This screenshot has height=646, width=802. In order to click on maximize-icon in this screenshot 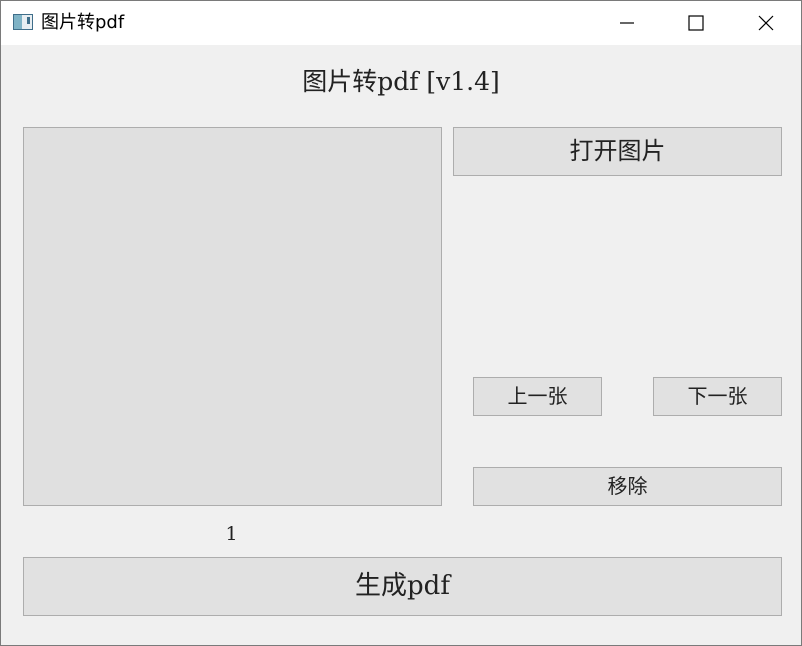, I will do `click(696, 23)`.